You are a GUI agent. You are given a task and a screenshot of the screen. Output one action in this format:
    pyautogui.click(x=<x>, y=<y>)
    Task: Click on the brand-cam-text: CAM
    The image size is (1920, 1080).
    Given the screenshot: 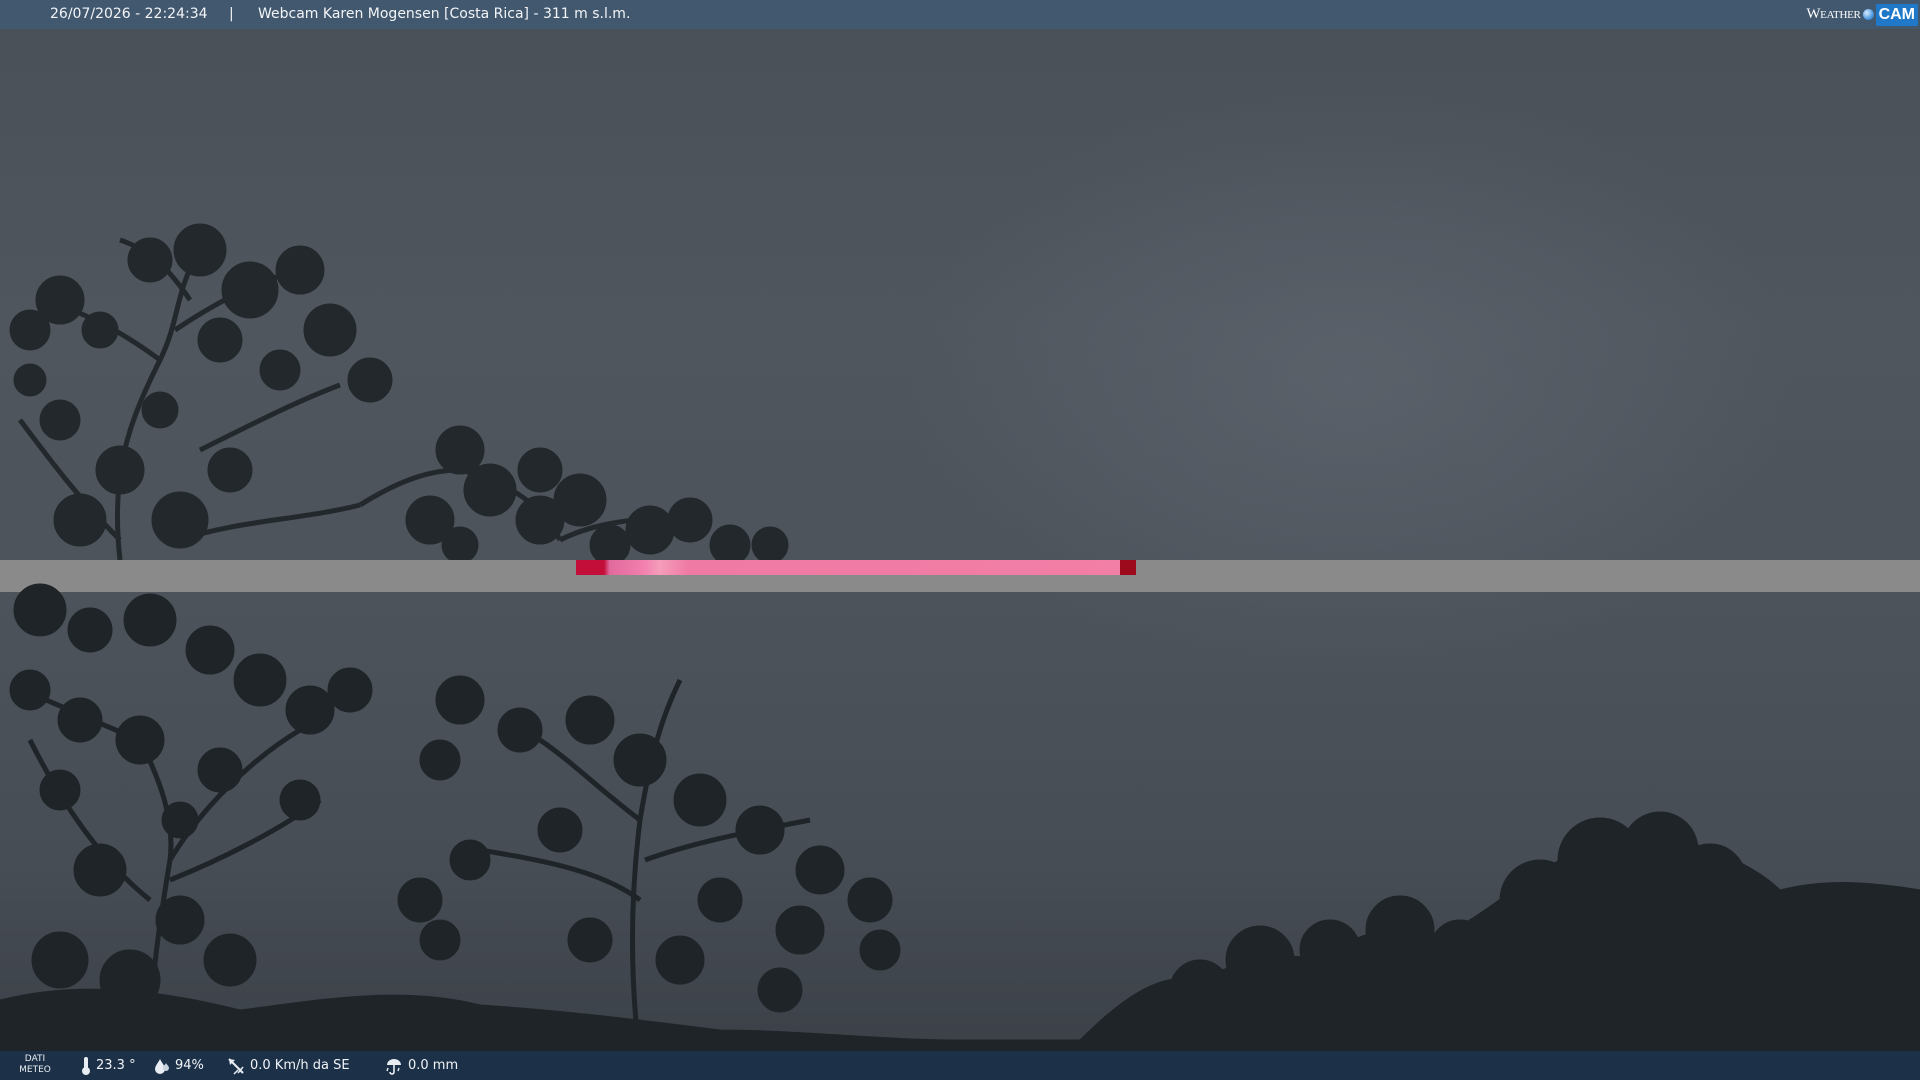 What is the action you would take?
    pyautogui.click(x=1896, y=14)
    